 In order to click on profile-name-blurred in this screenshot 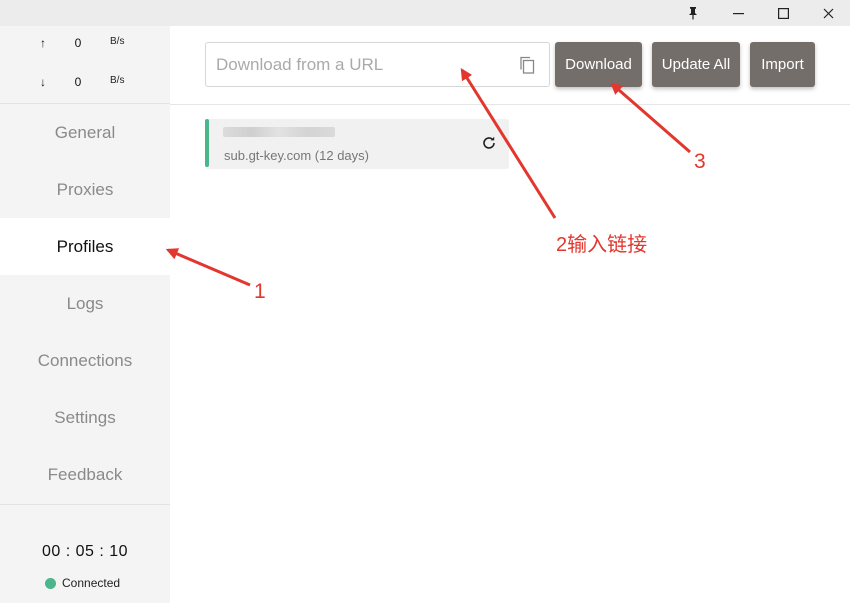, I will do `click(279, 132)`.